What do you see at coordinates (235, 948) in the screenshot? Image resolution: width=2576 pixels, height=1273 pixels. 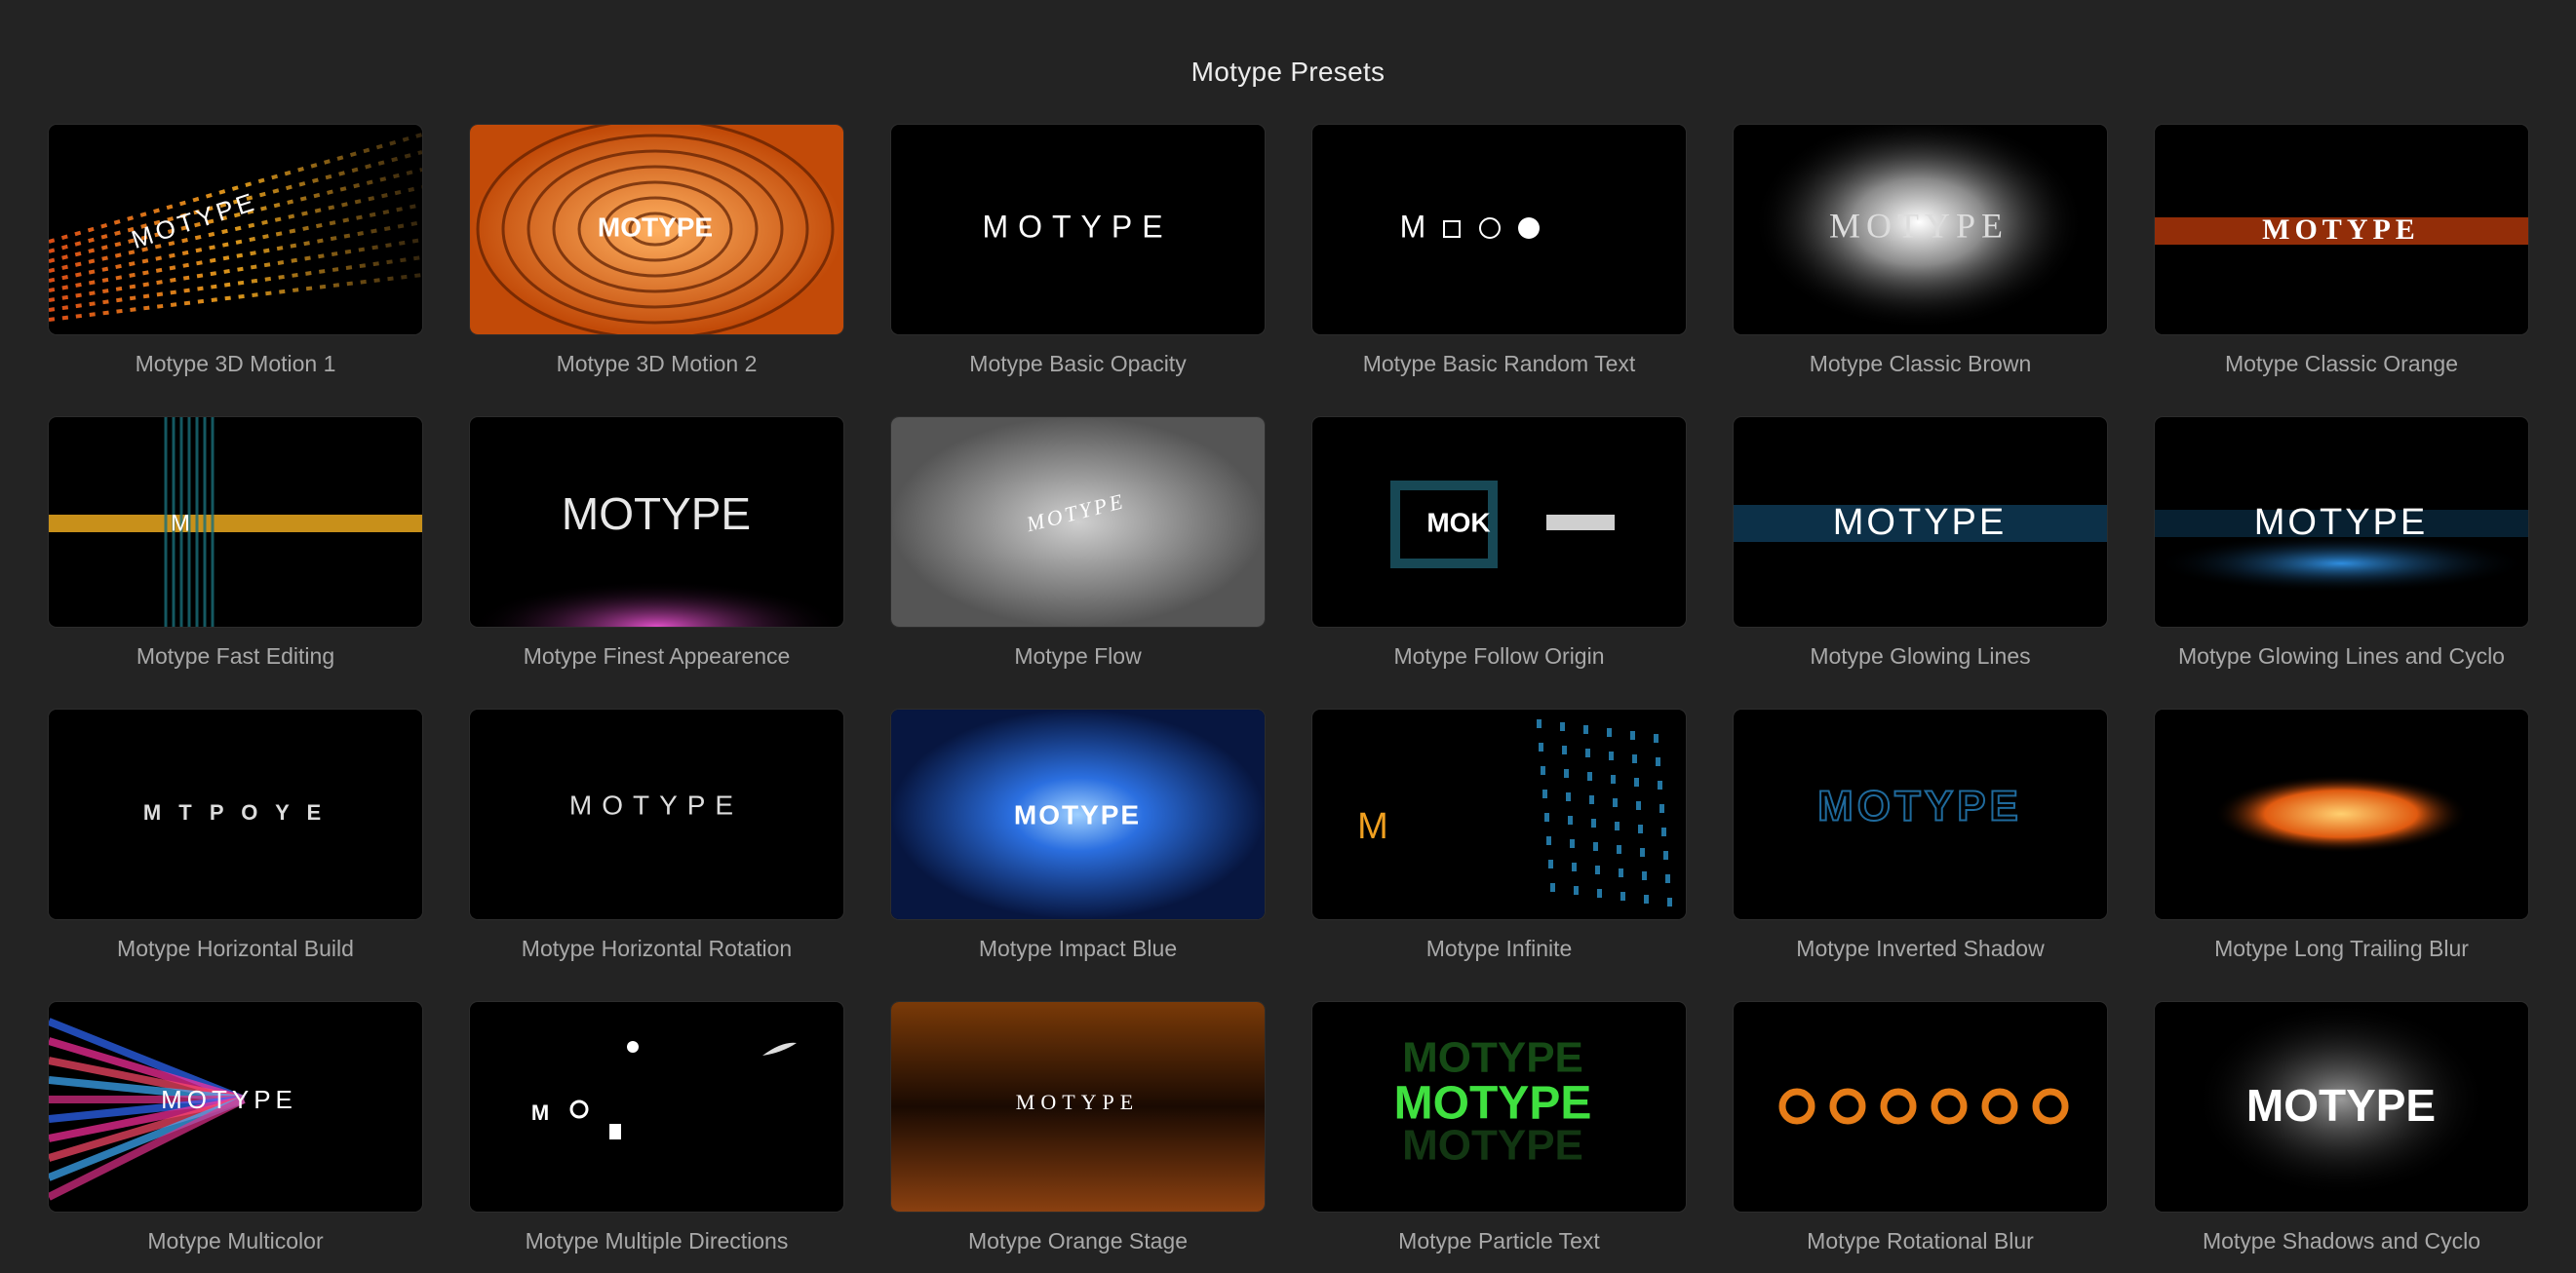 I see `preset-label: Motype Horizontal Build` at bounding box center [235, 948].